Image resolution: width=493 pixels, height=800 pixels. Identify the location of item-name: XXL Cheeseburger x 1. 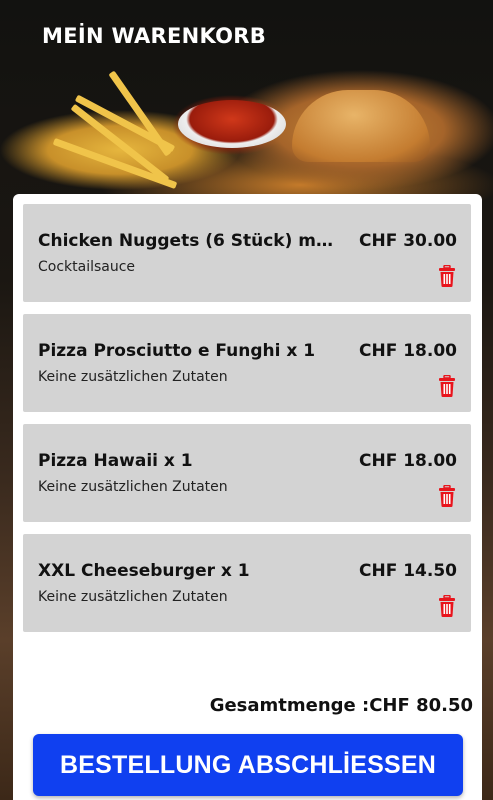
(144, 571).